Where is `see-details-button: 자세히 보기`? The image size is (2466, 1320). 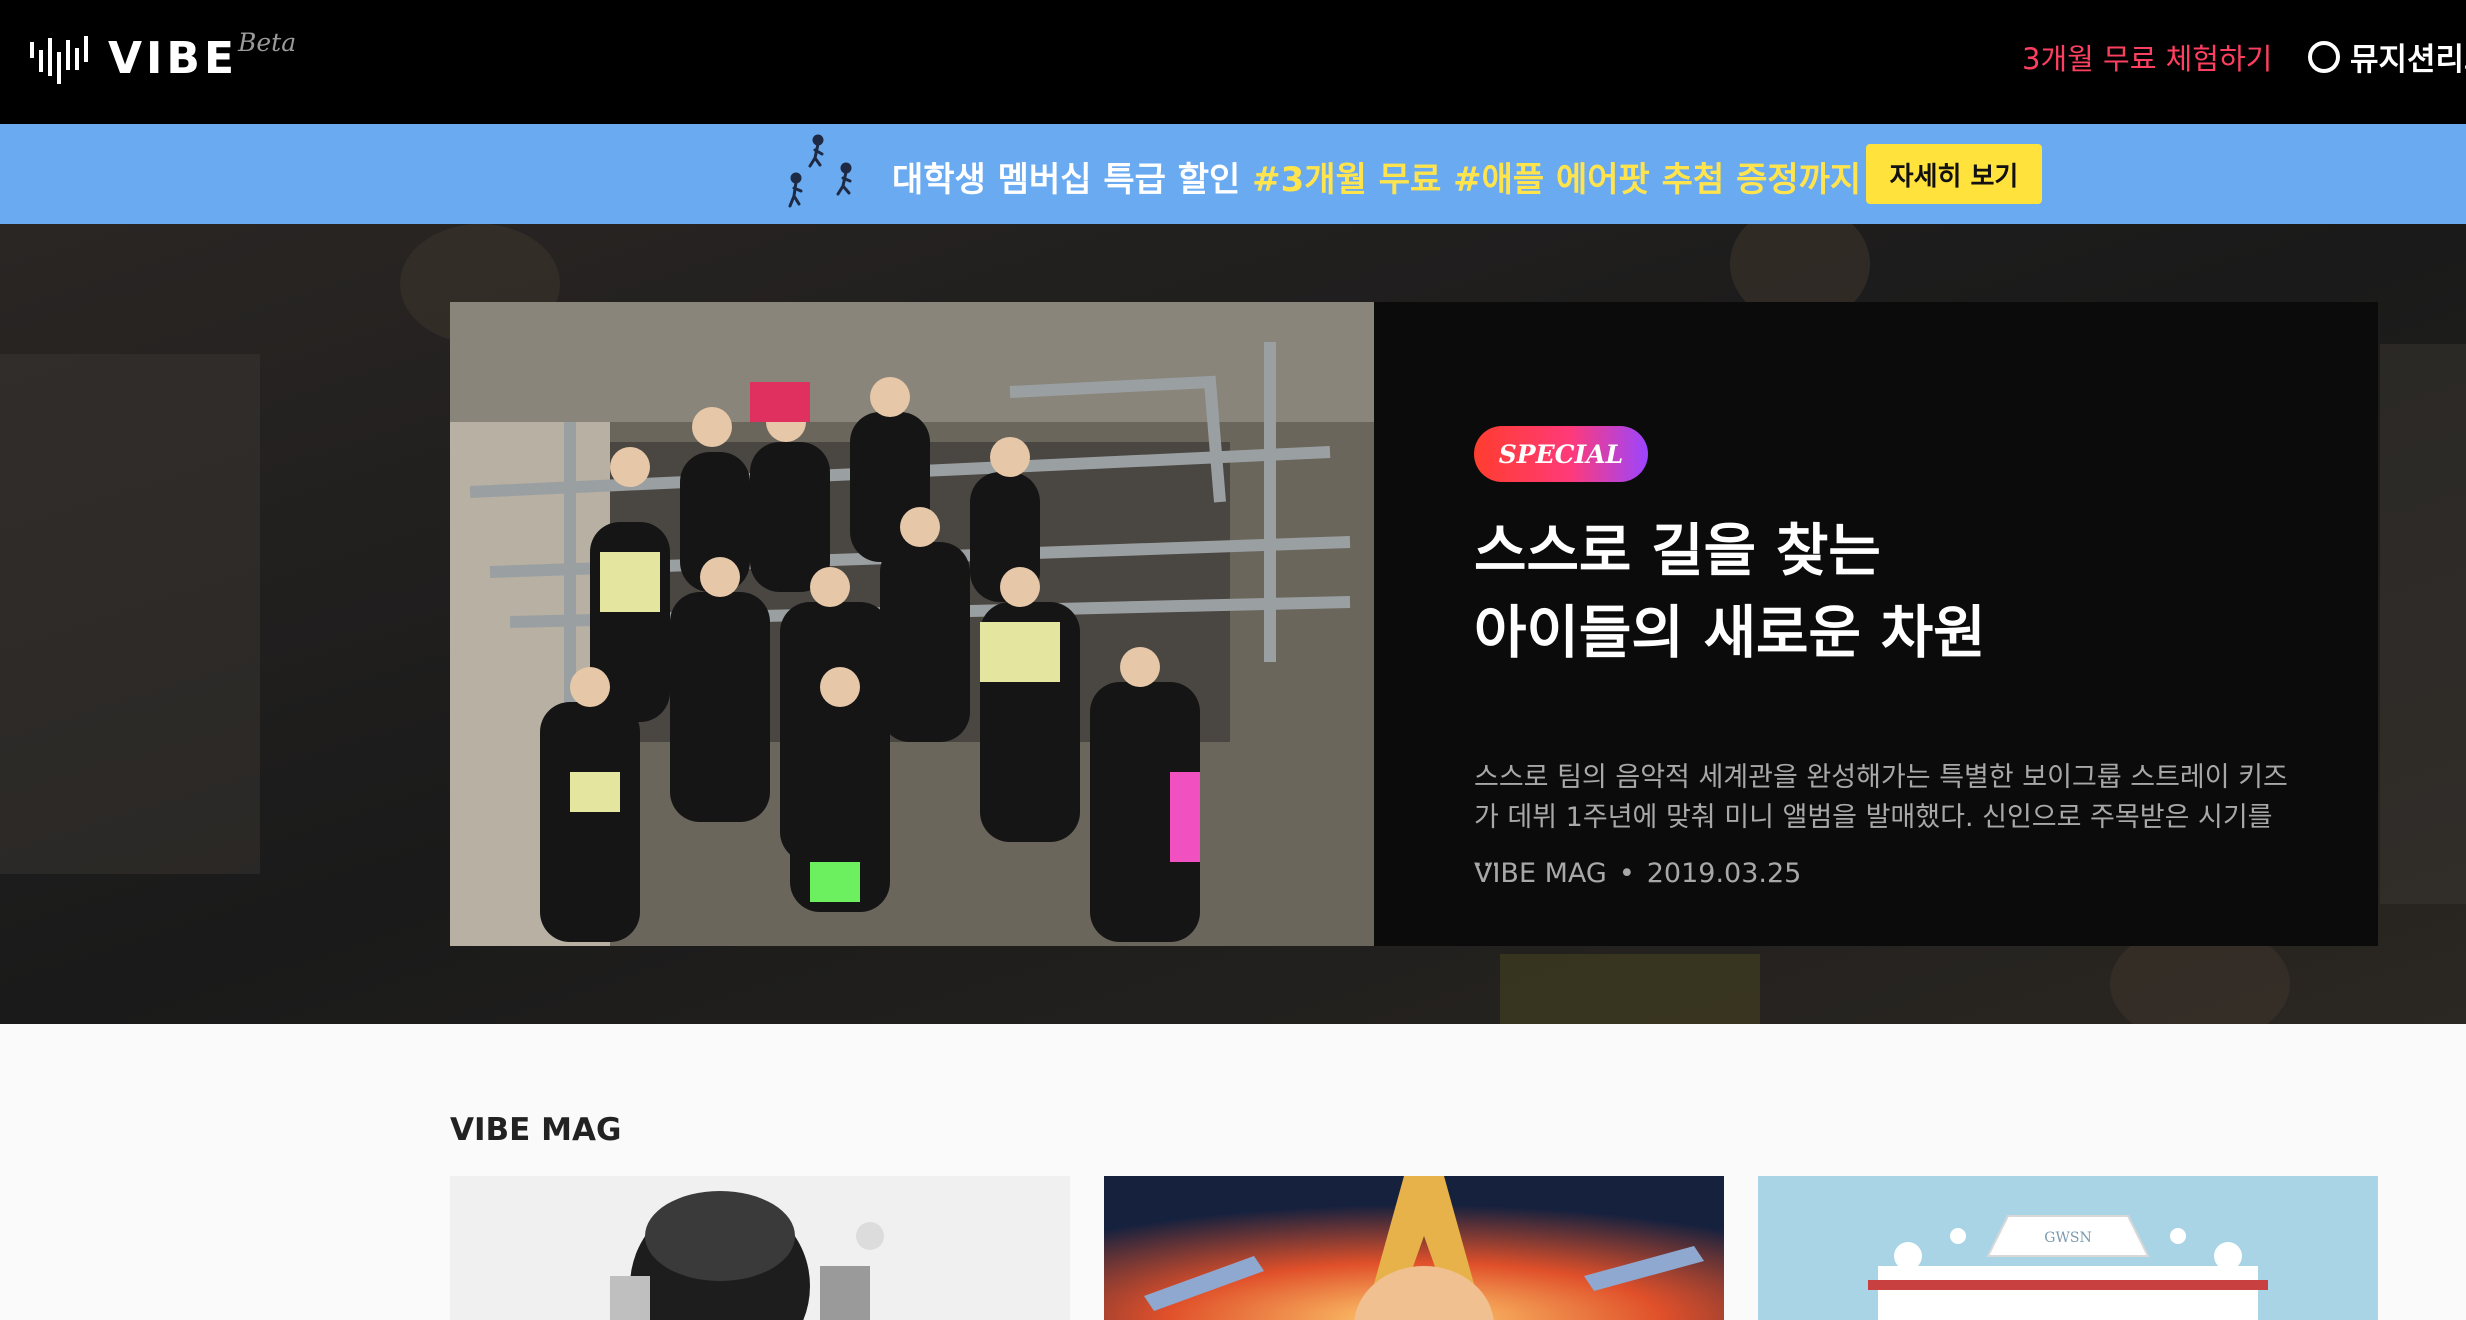 see-details-button: 자세히 보기 is located at coordinates (1954, 174).